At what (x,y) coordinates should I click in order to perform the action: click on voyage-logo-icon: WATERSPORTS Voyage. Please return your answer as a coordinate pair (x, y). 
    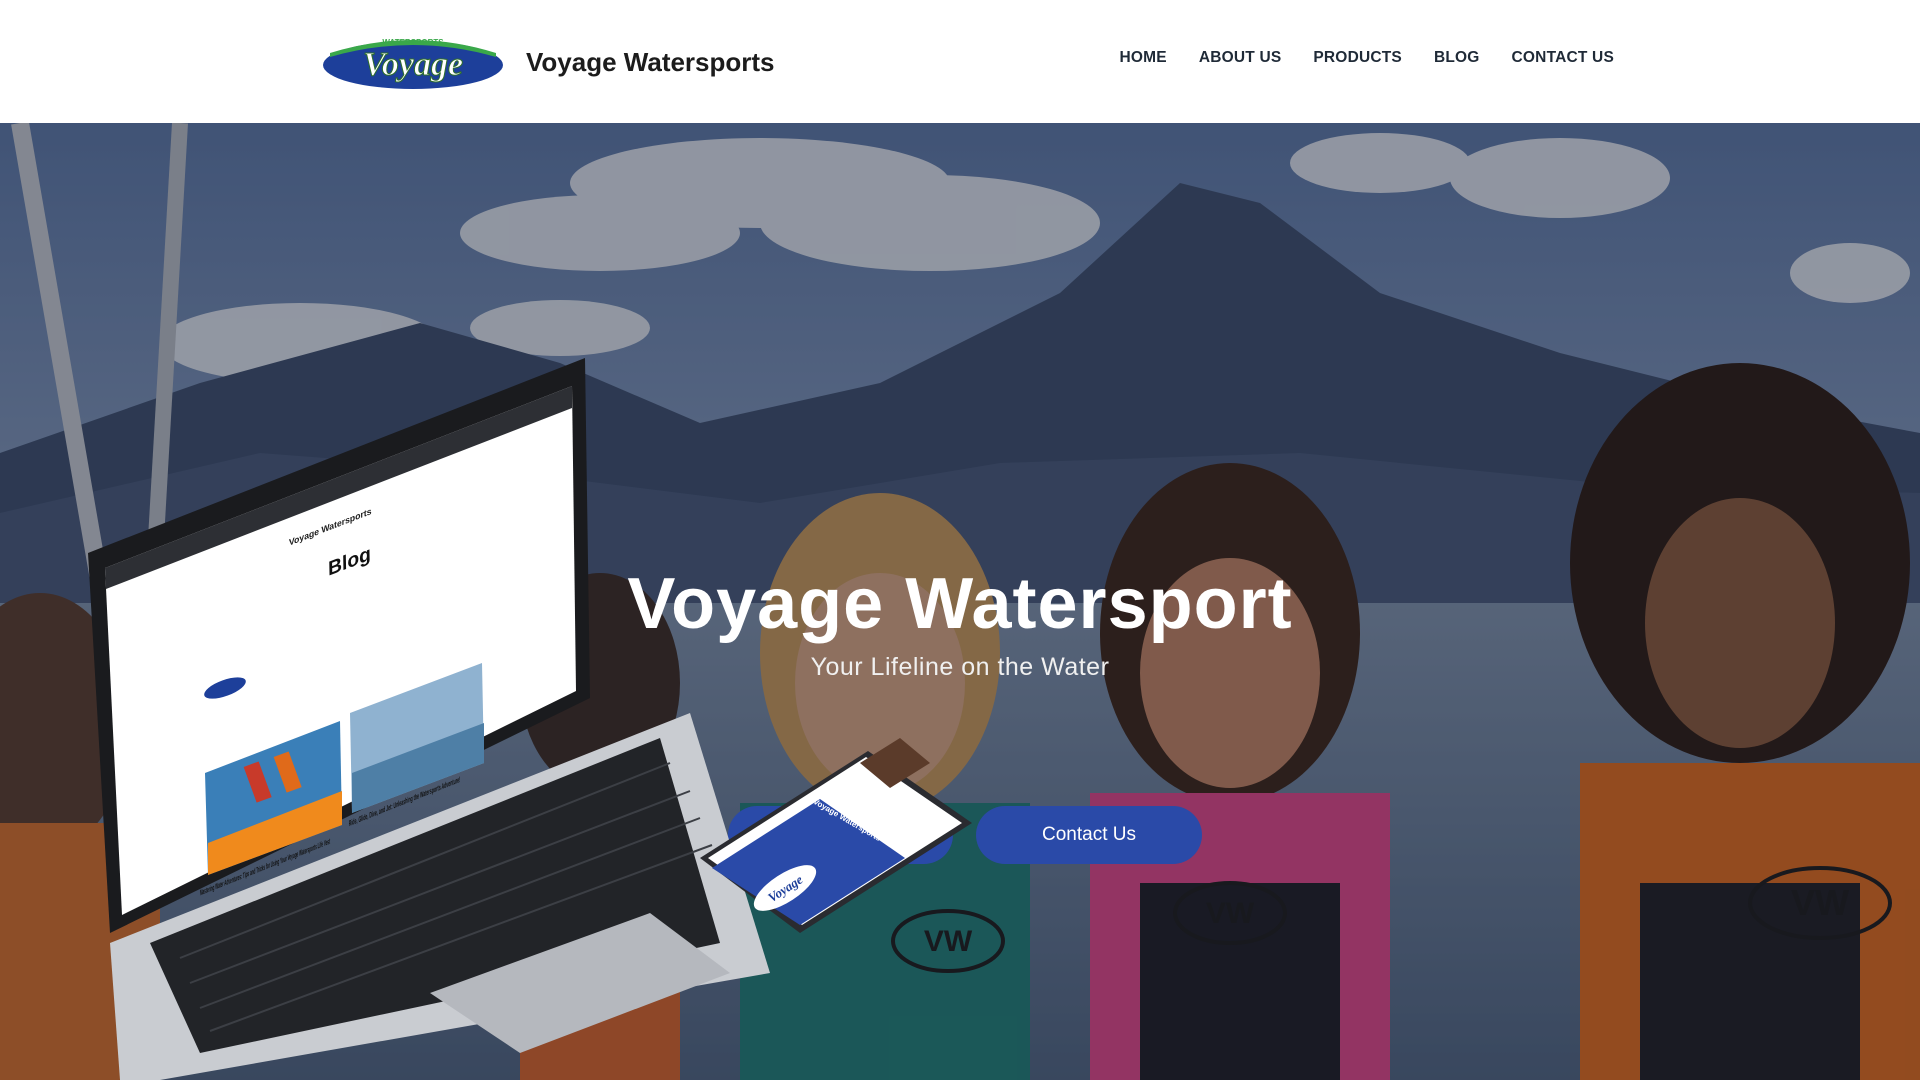
    Looking at the image, I should click on (413, 62).